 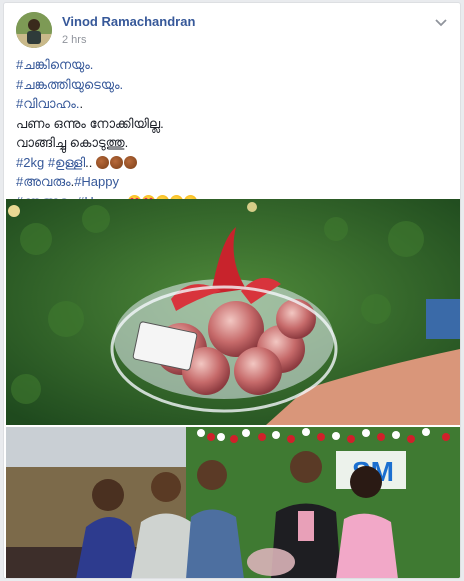 I want to click on author-avatar, so click(x=34, y=30).